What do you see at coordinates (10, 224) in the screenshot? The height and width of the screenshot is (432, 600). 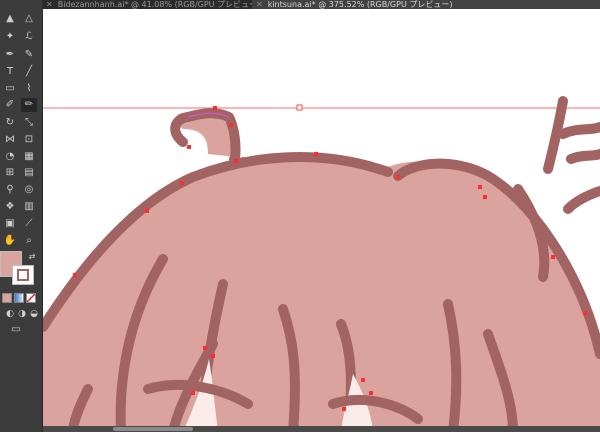 I see `artboard-tool-icon: ▣` at bounding box center [10, 224].